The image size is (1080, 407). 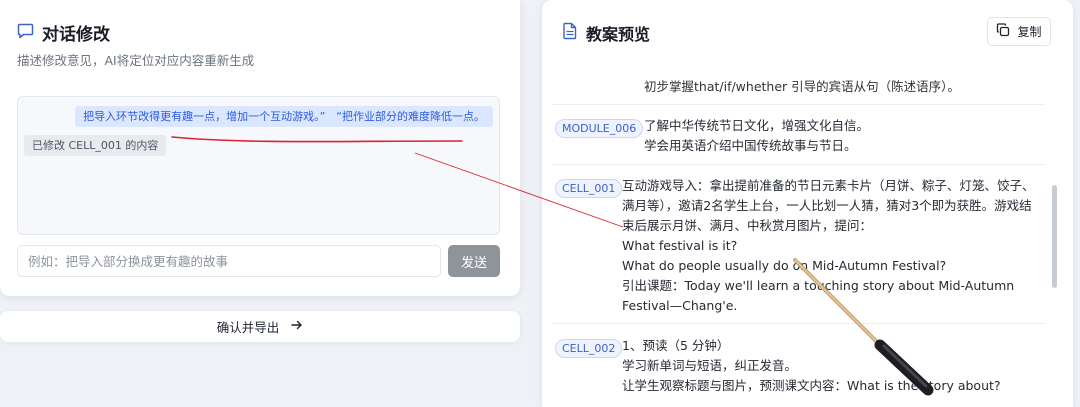 I want to click on row-text: 了解中华传统节日文化，增强文化自信。 学会用英语介绍中国传统故事与节日。, so click(x=844, y=136).